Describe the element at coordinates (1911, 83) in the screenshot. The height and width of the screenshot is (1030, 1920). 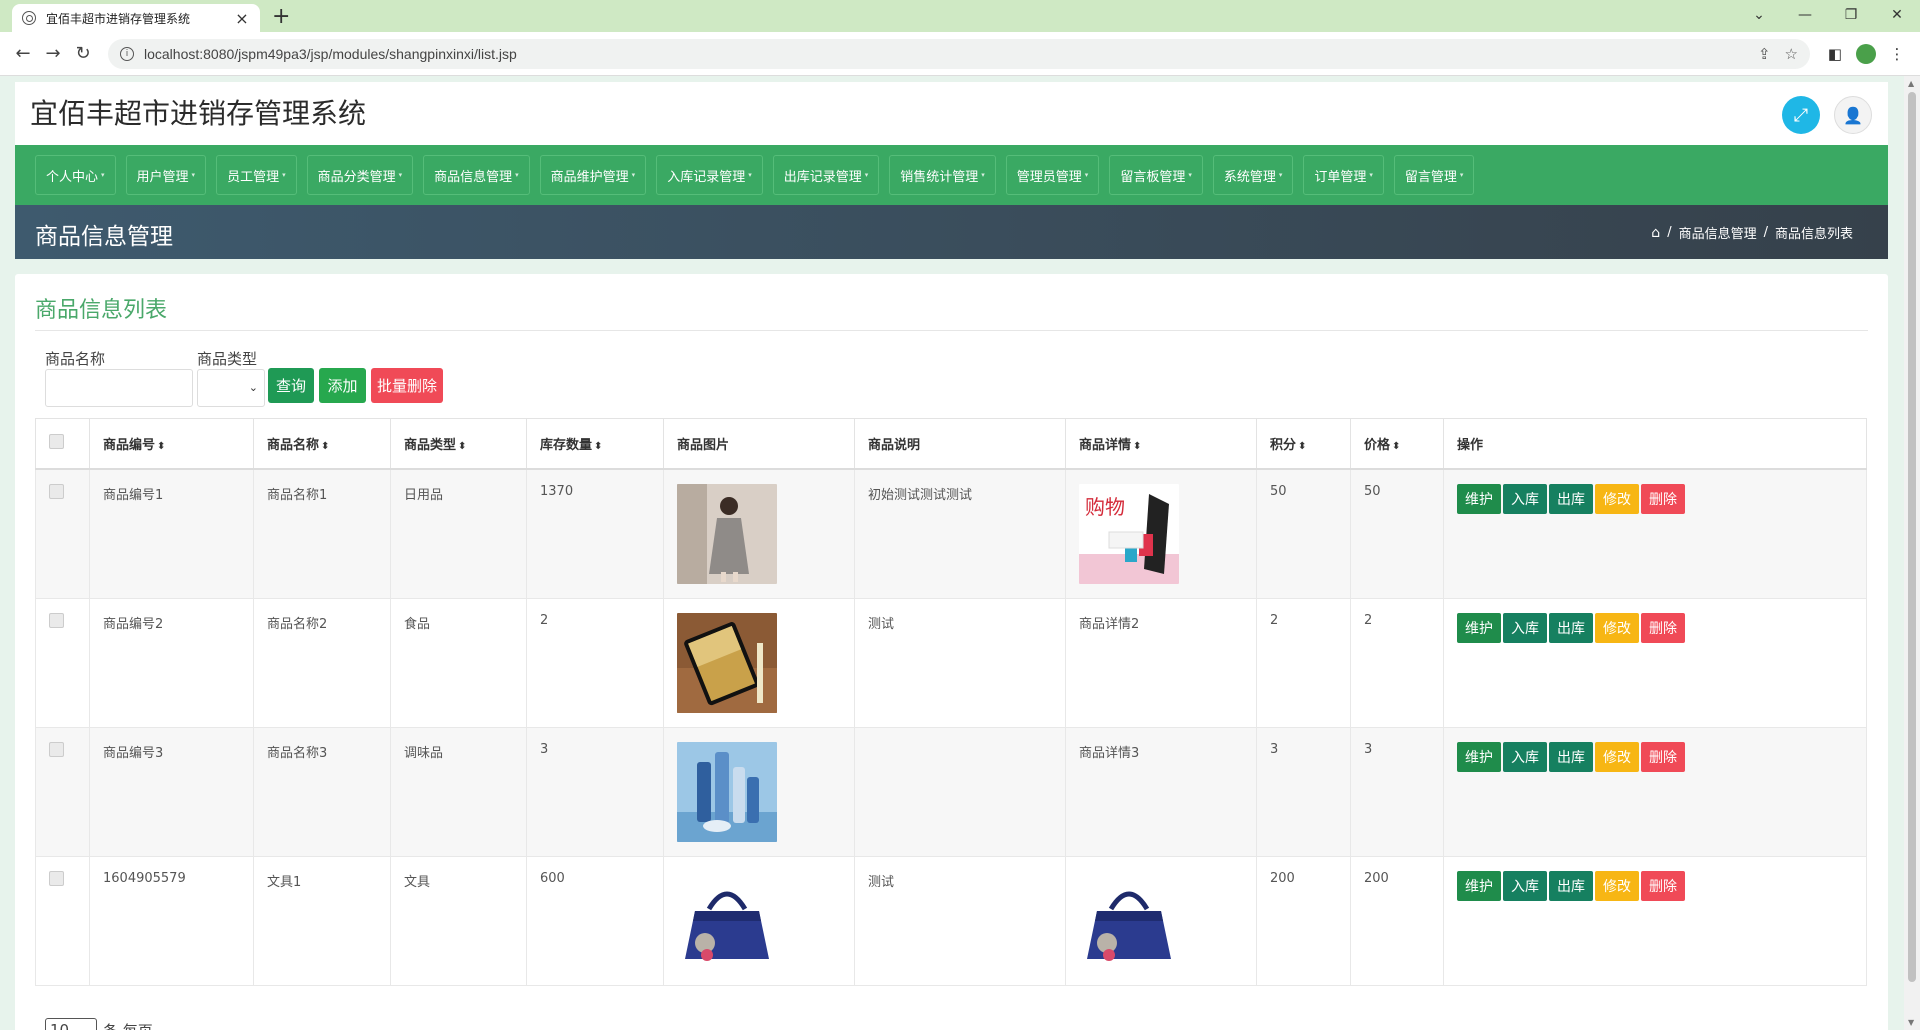
I see `scroll-up-icon: ▲` at that location.